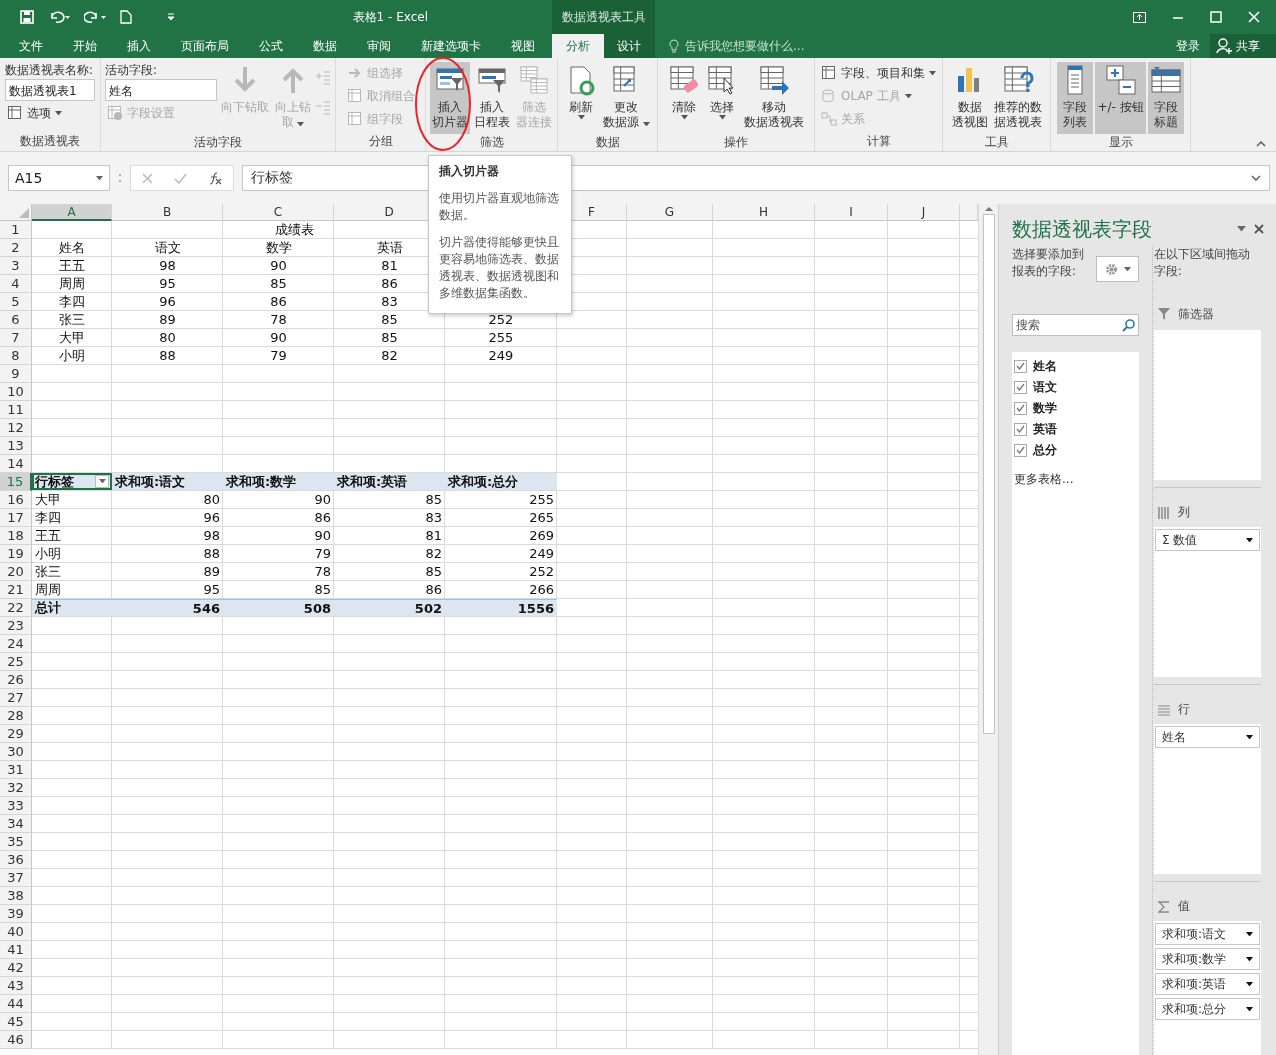 This screenshot has height=1055, width=1276. I want to click on table-cell-text: 语文, so click(167, 247).